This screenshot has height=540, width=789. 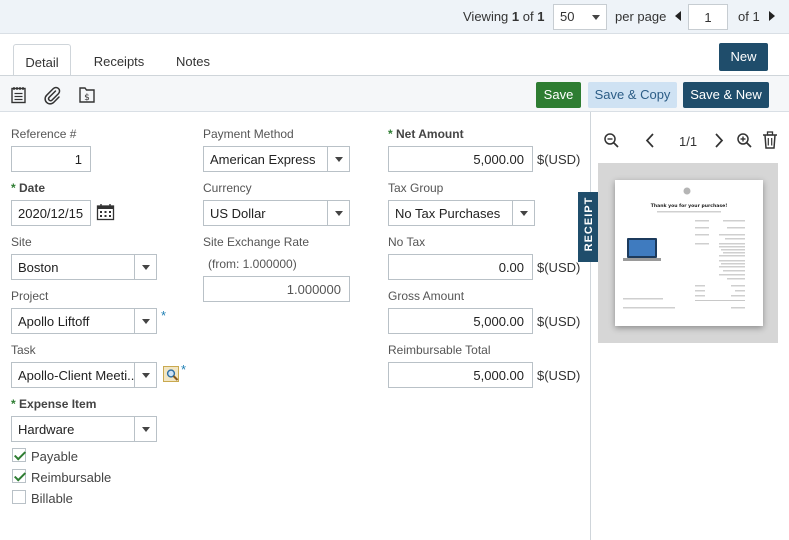 I want to click on tax-group-select: No Tax Purchases, so click(x=461, y=213).